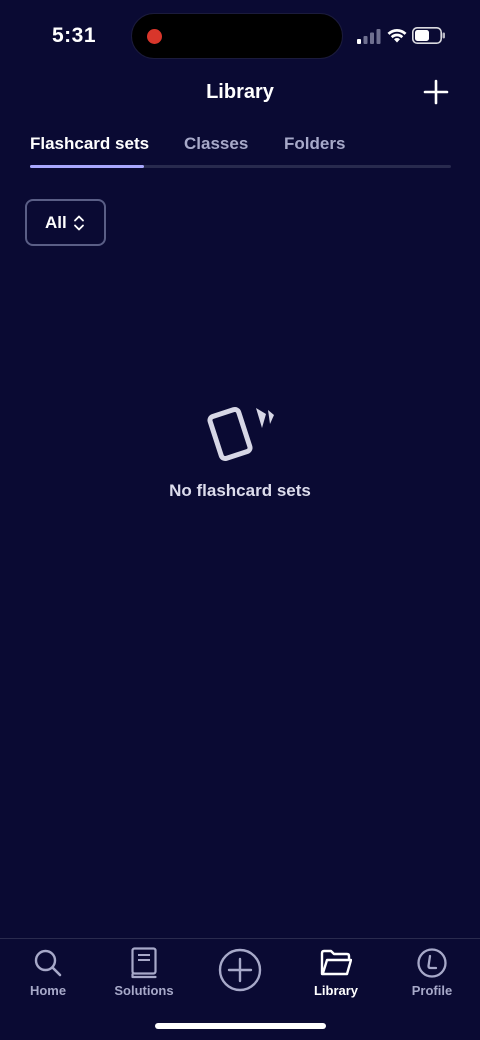 The height and width of the screenshot is (1040, 480). I want to click on nav-library-label: Library, so click(336, 990).